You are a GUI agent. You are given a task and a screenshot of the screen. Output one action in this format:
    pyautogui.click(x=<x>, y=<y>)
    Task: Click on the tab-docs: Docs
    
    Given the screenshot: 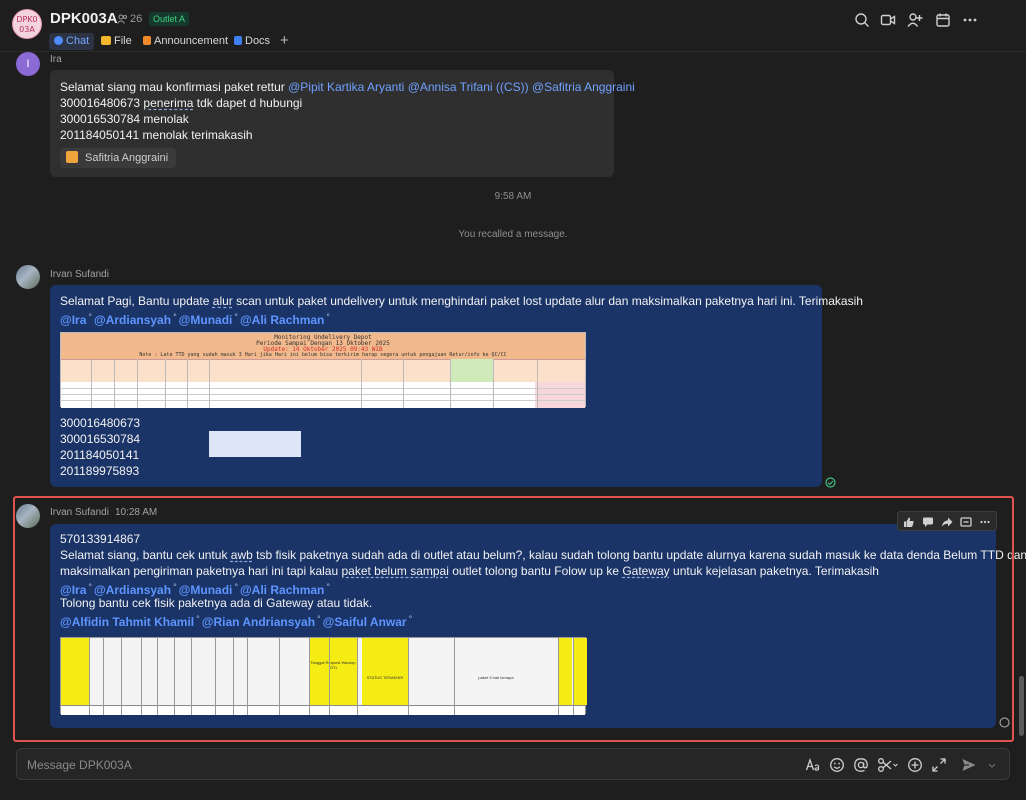 What is the action you would take?
    pyautogui.click(x=252, y=41)
    